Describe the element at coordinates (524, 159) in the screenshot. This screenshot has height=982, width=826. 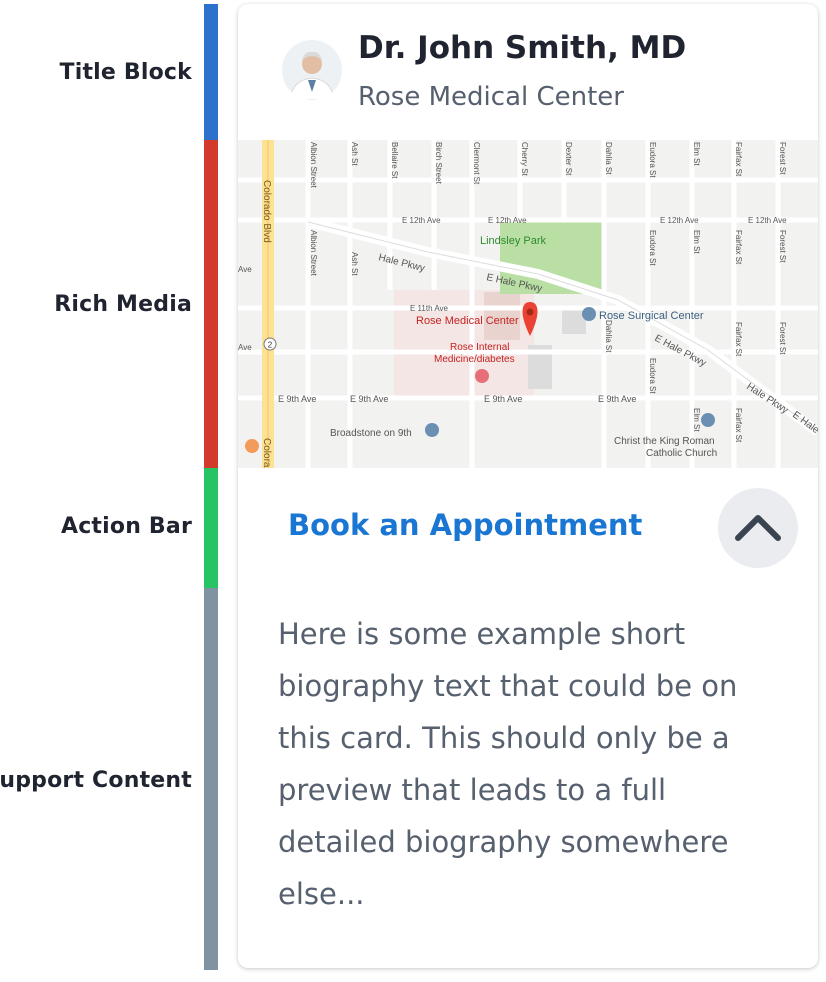
I see `svg-text: Cherry St` at that location.